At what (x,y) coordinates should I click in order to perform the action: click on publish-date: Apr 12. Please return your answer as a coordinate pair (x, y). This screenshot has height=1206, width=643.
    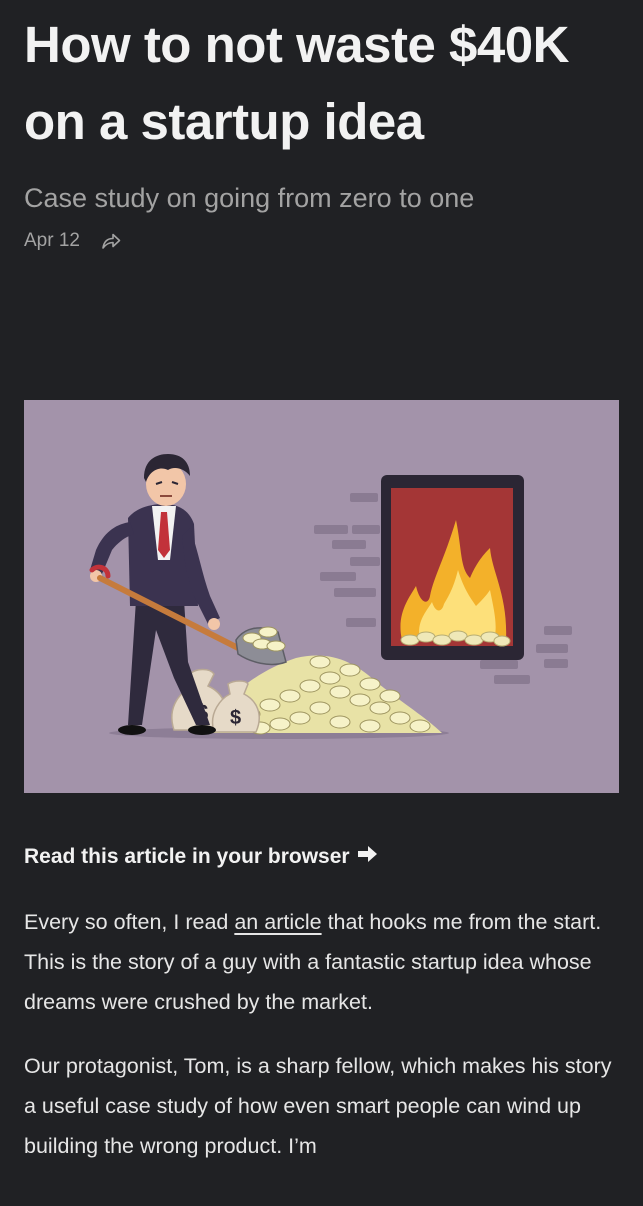
    Looking at the image, I should click on (52, 240).